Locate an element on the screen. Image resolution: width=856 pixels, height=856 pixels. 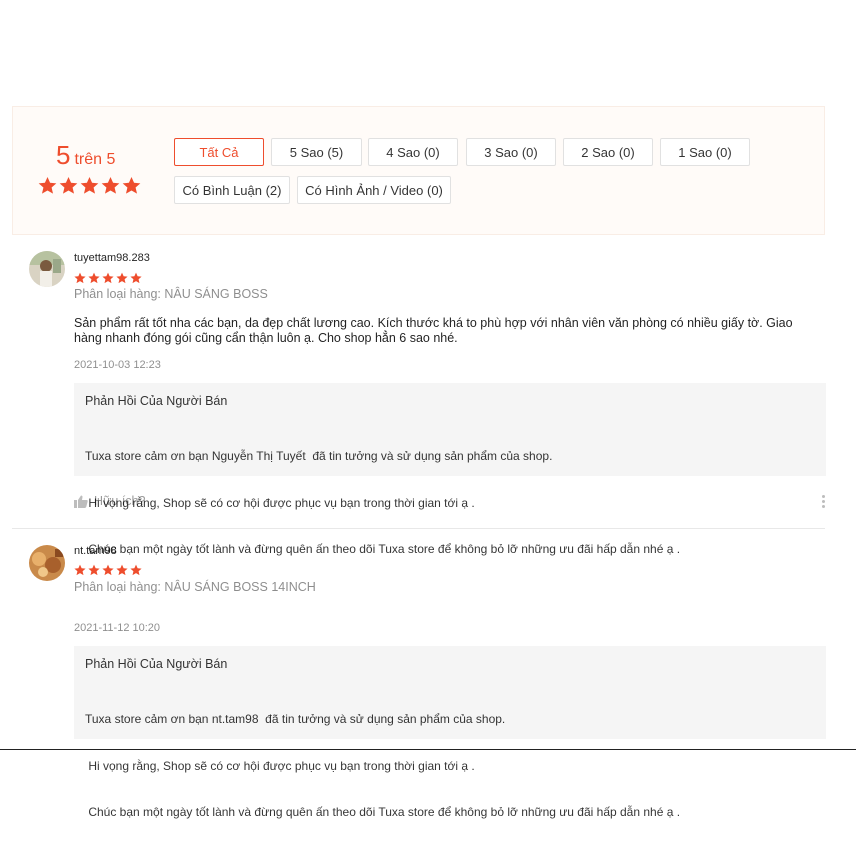
reviewer-username: nt.tam98 is located at coordinates (95, 551).